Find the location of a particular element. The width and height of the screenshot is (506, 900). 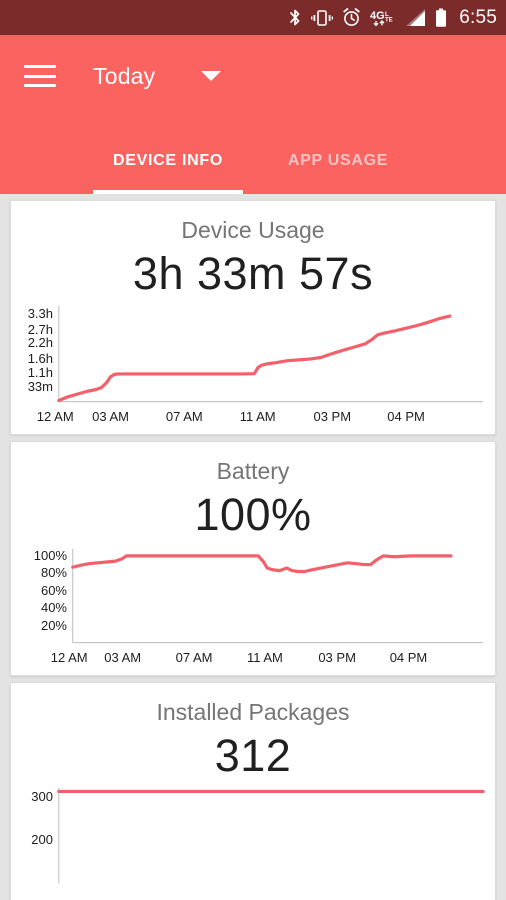

tab-device-info: DEVICE INFO is located at coordinates (168, 161).